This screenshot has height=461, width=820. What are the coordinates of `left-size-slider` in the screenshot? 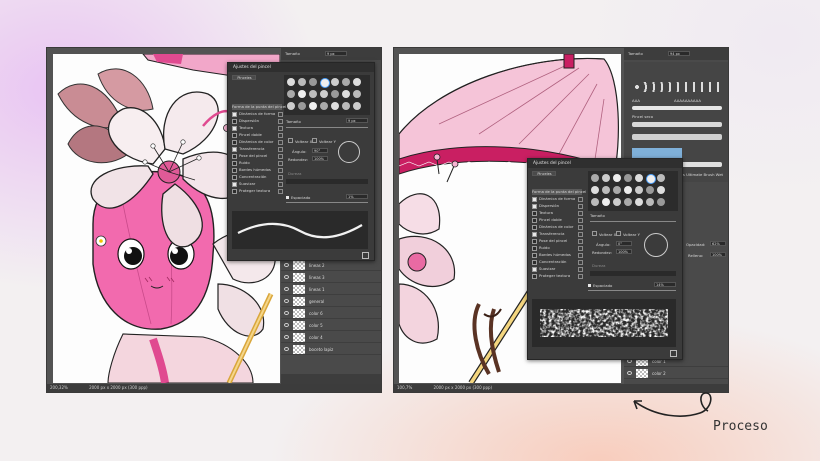 It's located at (327, 127).